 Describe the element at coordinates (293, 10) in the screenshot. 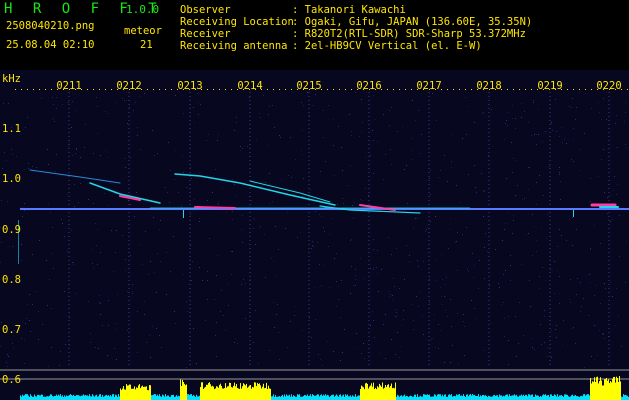

I see `info-observer: Observer: Takanori Kawachi` at that location.